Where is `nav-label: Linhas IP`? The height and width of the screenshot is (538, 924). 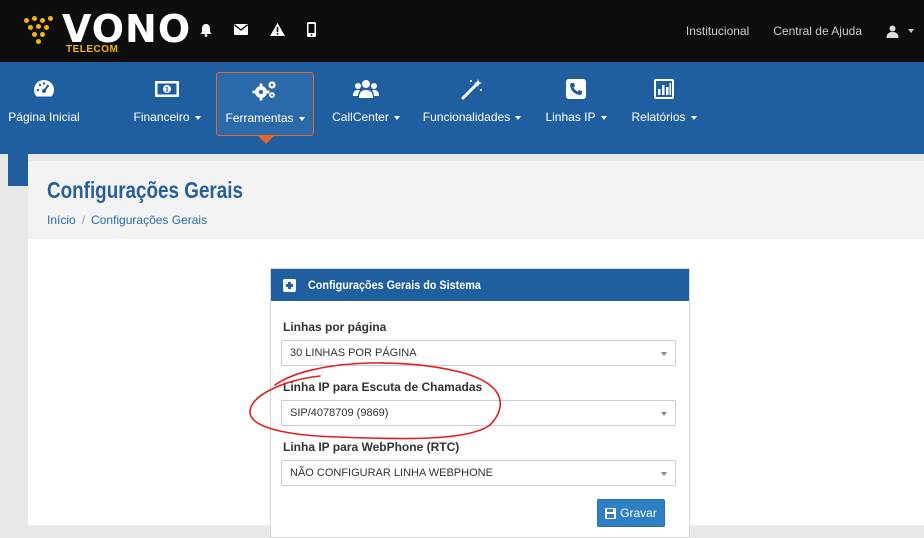 nav-label: Linhas IP is located at coordinates (570, 117).